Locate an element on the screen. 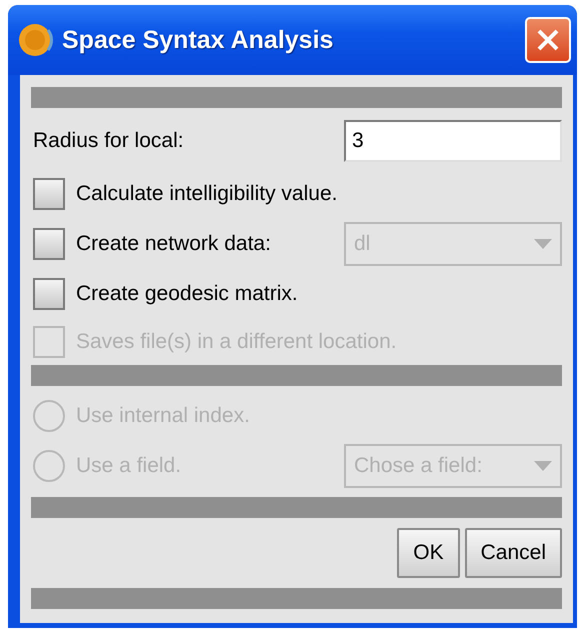  radius-label: Radius for local: is located at coordinates (109, 141).